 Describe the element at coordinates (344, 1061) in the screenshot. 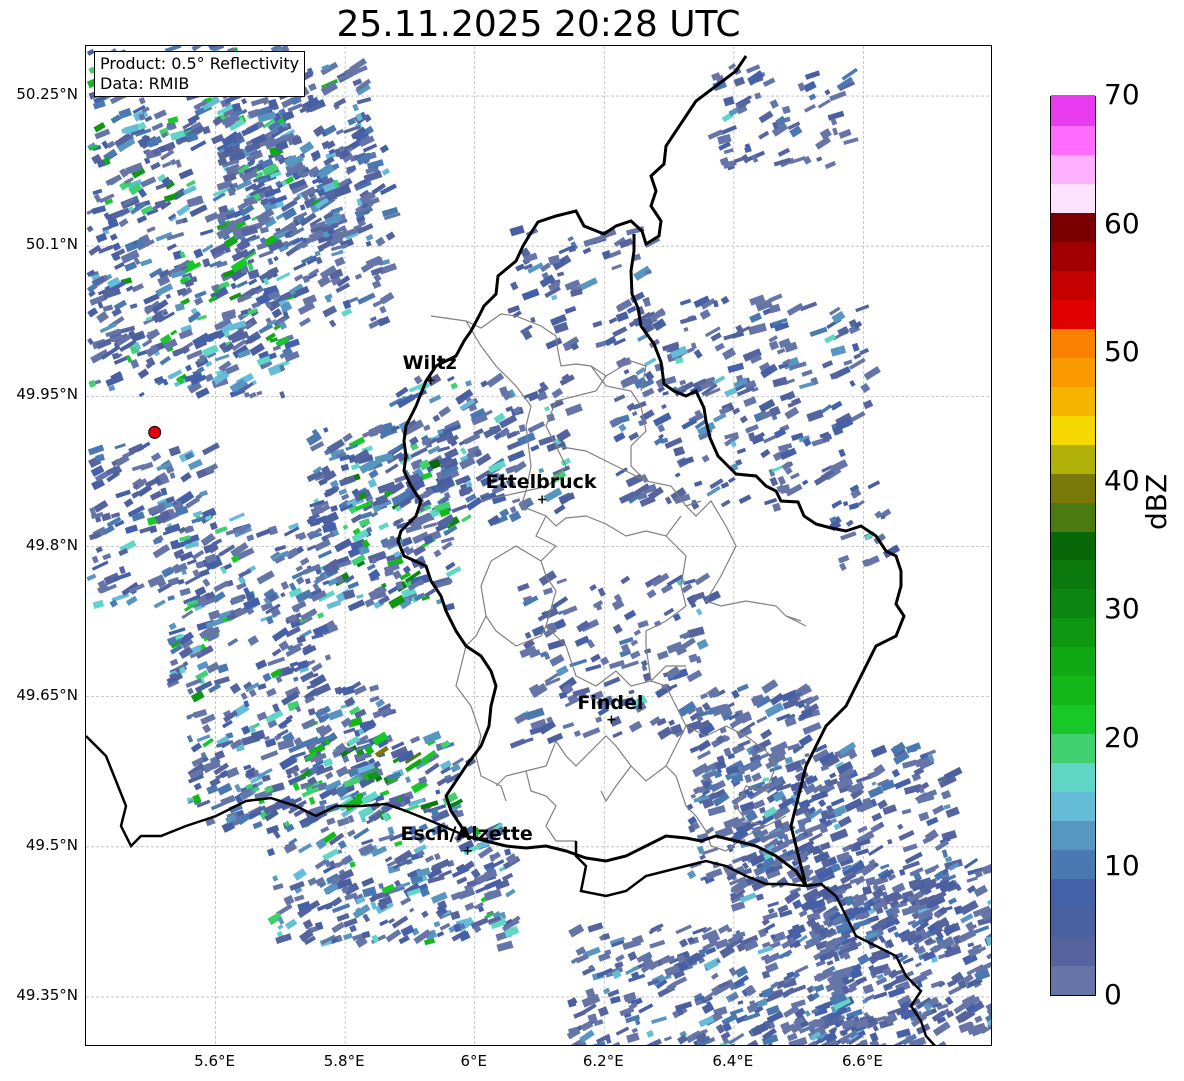

I see `longitude-tick-label: 5.8°E` at that location.